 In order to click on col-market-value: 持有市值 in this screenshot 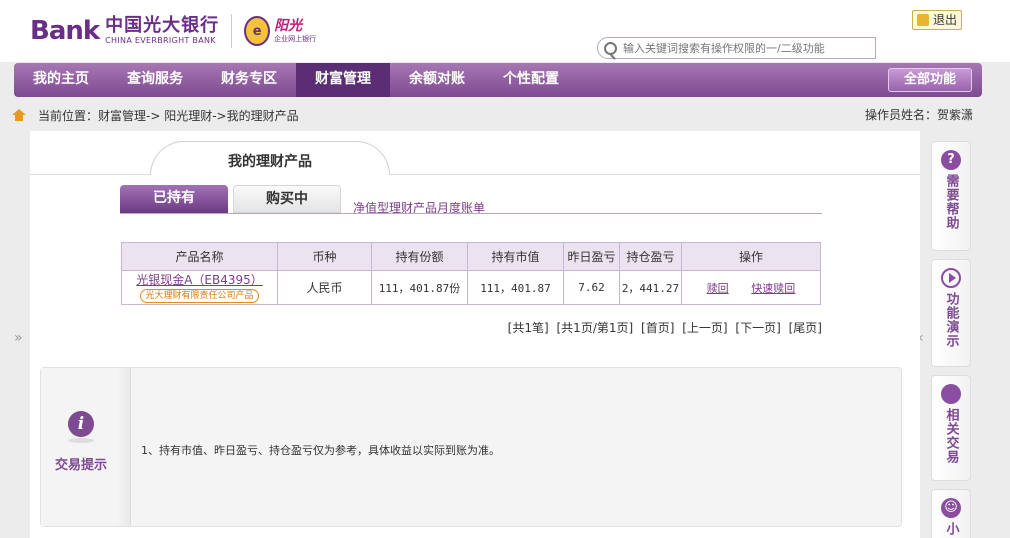, I will do `click(515, 256)`.